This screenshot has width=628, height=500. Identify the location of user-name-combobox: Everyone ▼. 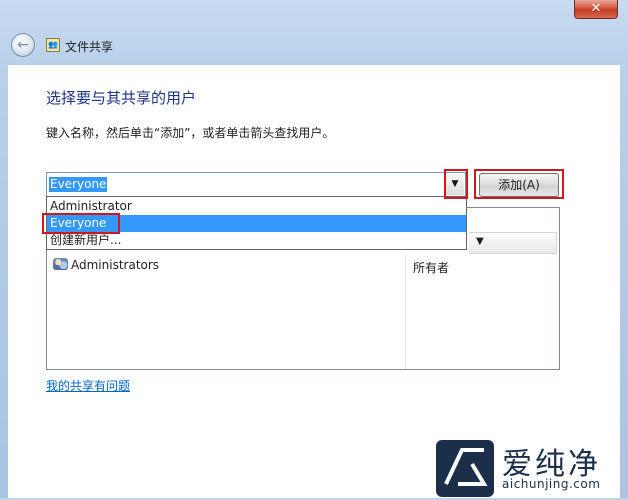
(256, 184).